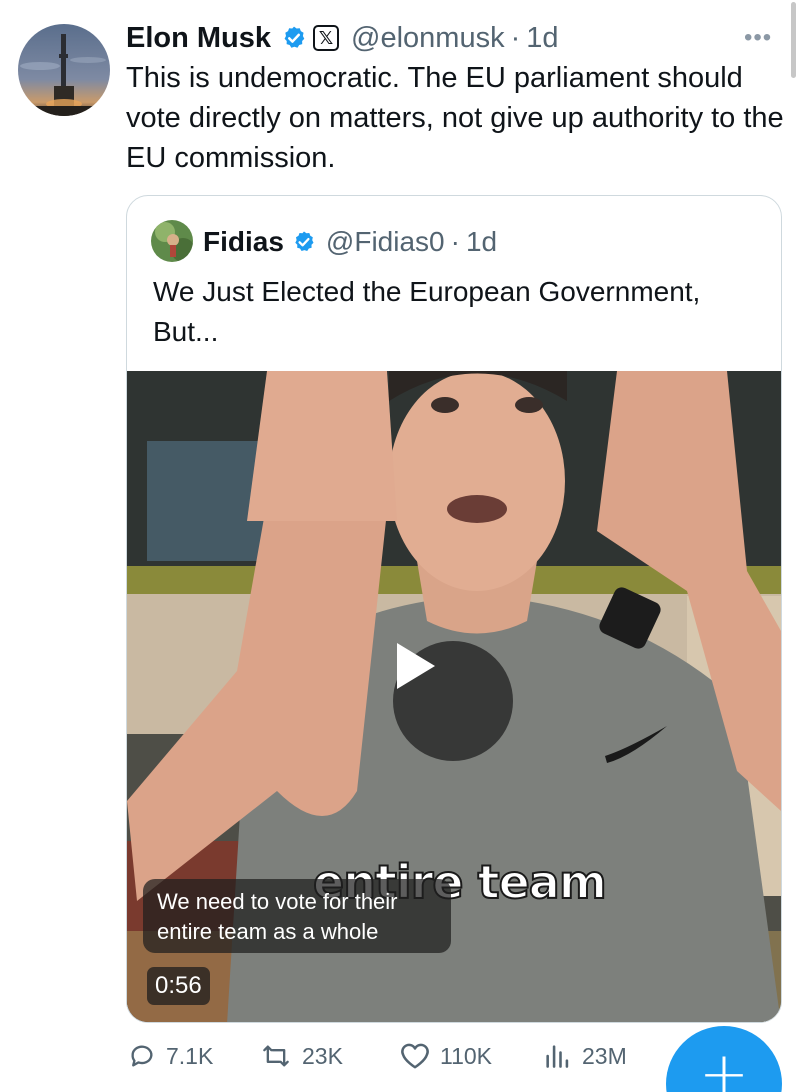 This screenshot has height=1092, width=800. Describe the element at coordinates (198, 38) in the screenshot. I see `author-name: Elon Musk` at that location.